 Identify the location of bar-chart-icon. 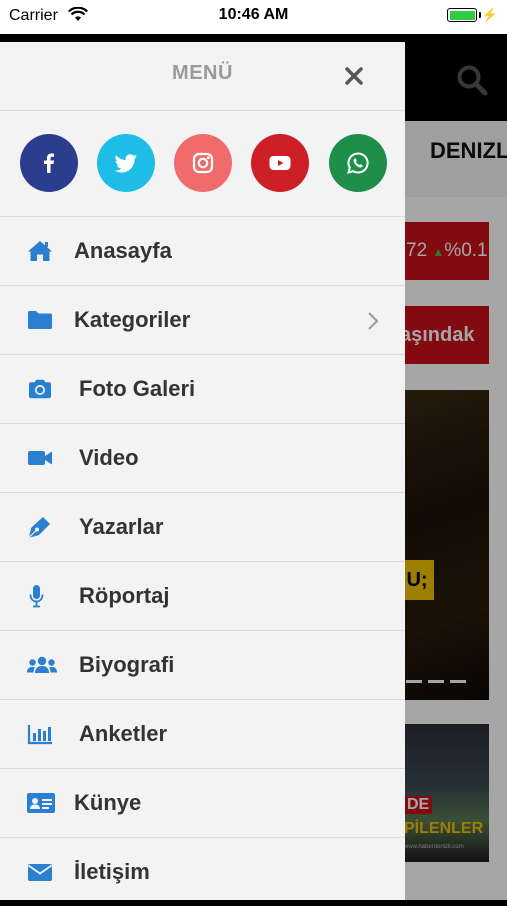
(40, 734).